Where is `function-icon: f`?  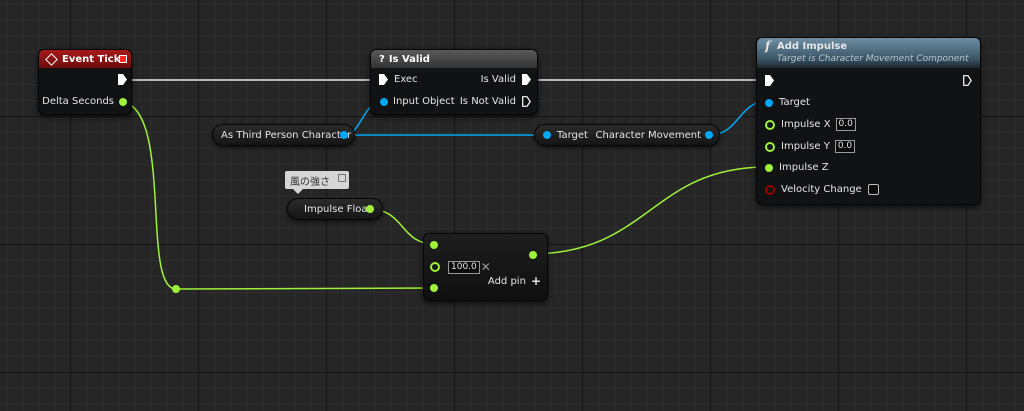 function-icon: f is located at coordinates (768, 46).